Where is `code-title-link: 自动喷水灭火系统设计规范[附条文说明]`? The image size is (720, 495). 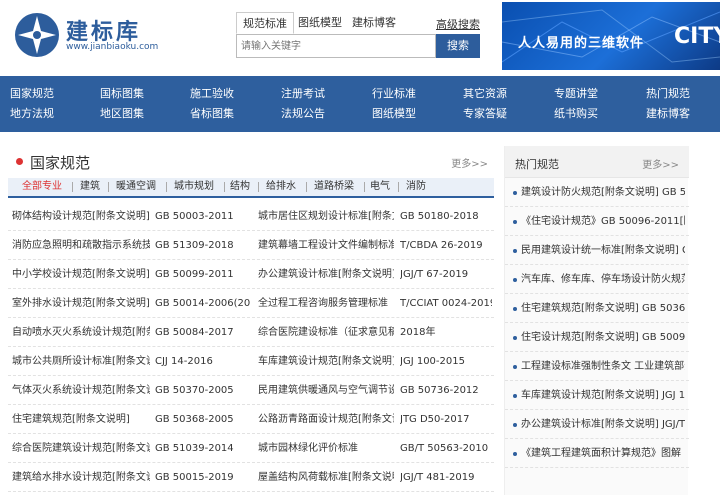 code-title-link: 自动喷水灭火系统设计规范[附条文说明] is located at coordinates (81, 333).